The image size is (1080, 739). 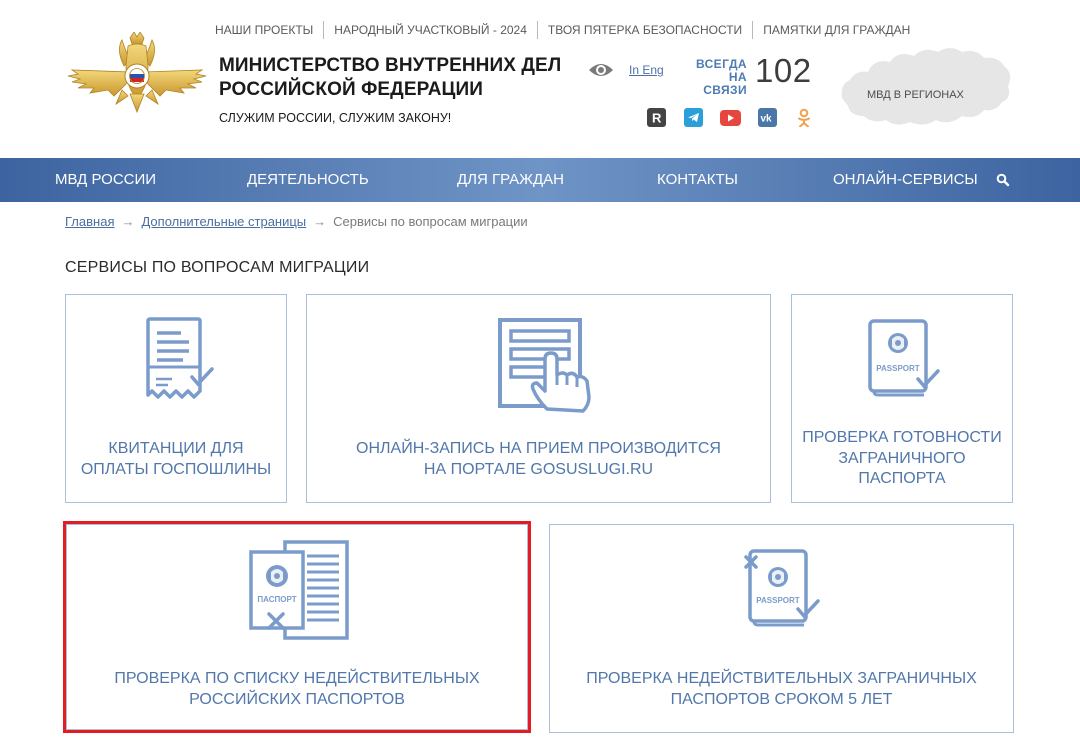 I want to click on search-icon, so click(x=1003, y=180).